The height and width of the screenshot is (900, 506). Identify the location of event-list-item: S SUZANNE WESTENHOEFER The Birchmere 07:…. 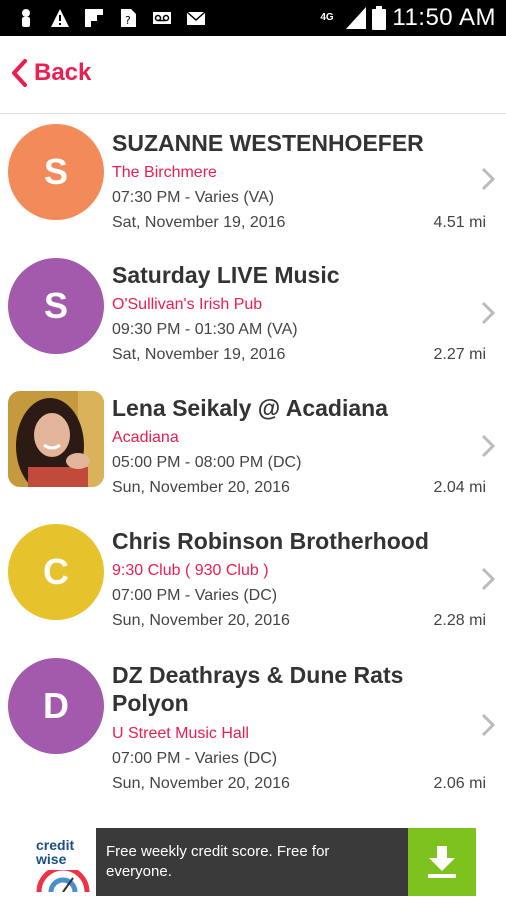
(253, 182).